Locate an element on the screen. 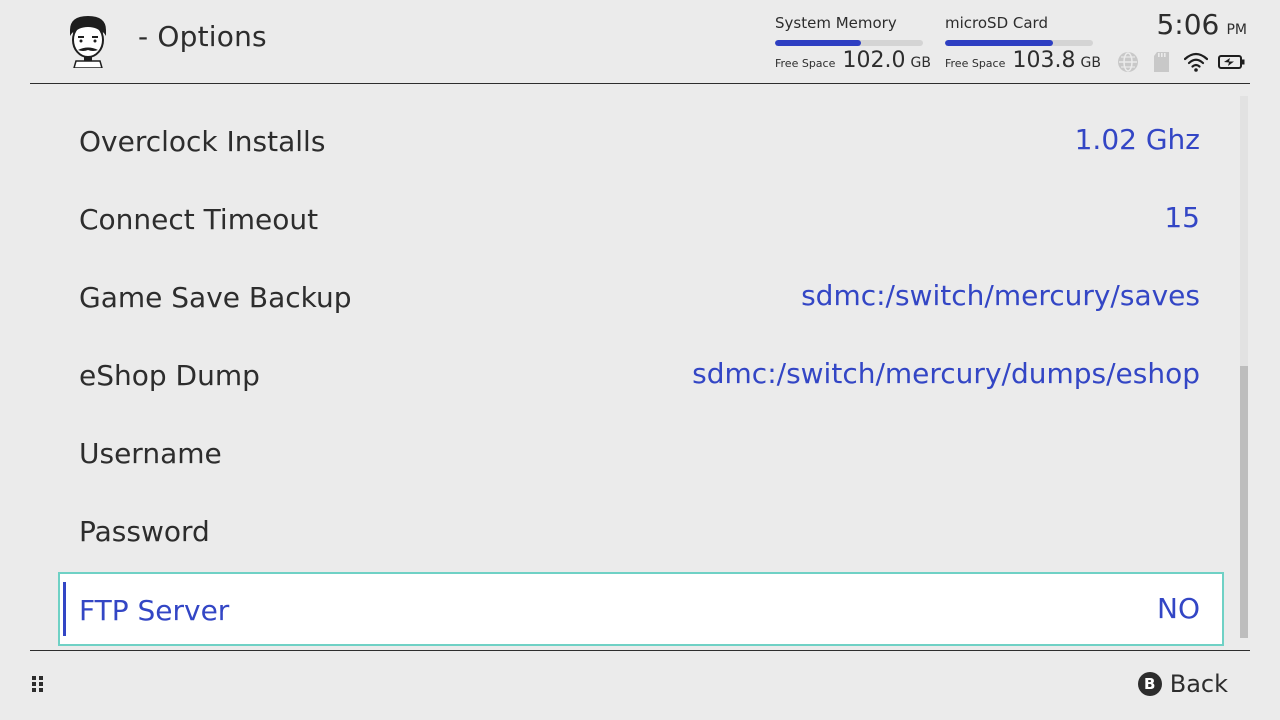 The height and width of the screenshot is (720, 1280). option-label: Game Save Backup is located at coordinates (215, 297).